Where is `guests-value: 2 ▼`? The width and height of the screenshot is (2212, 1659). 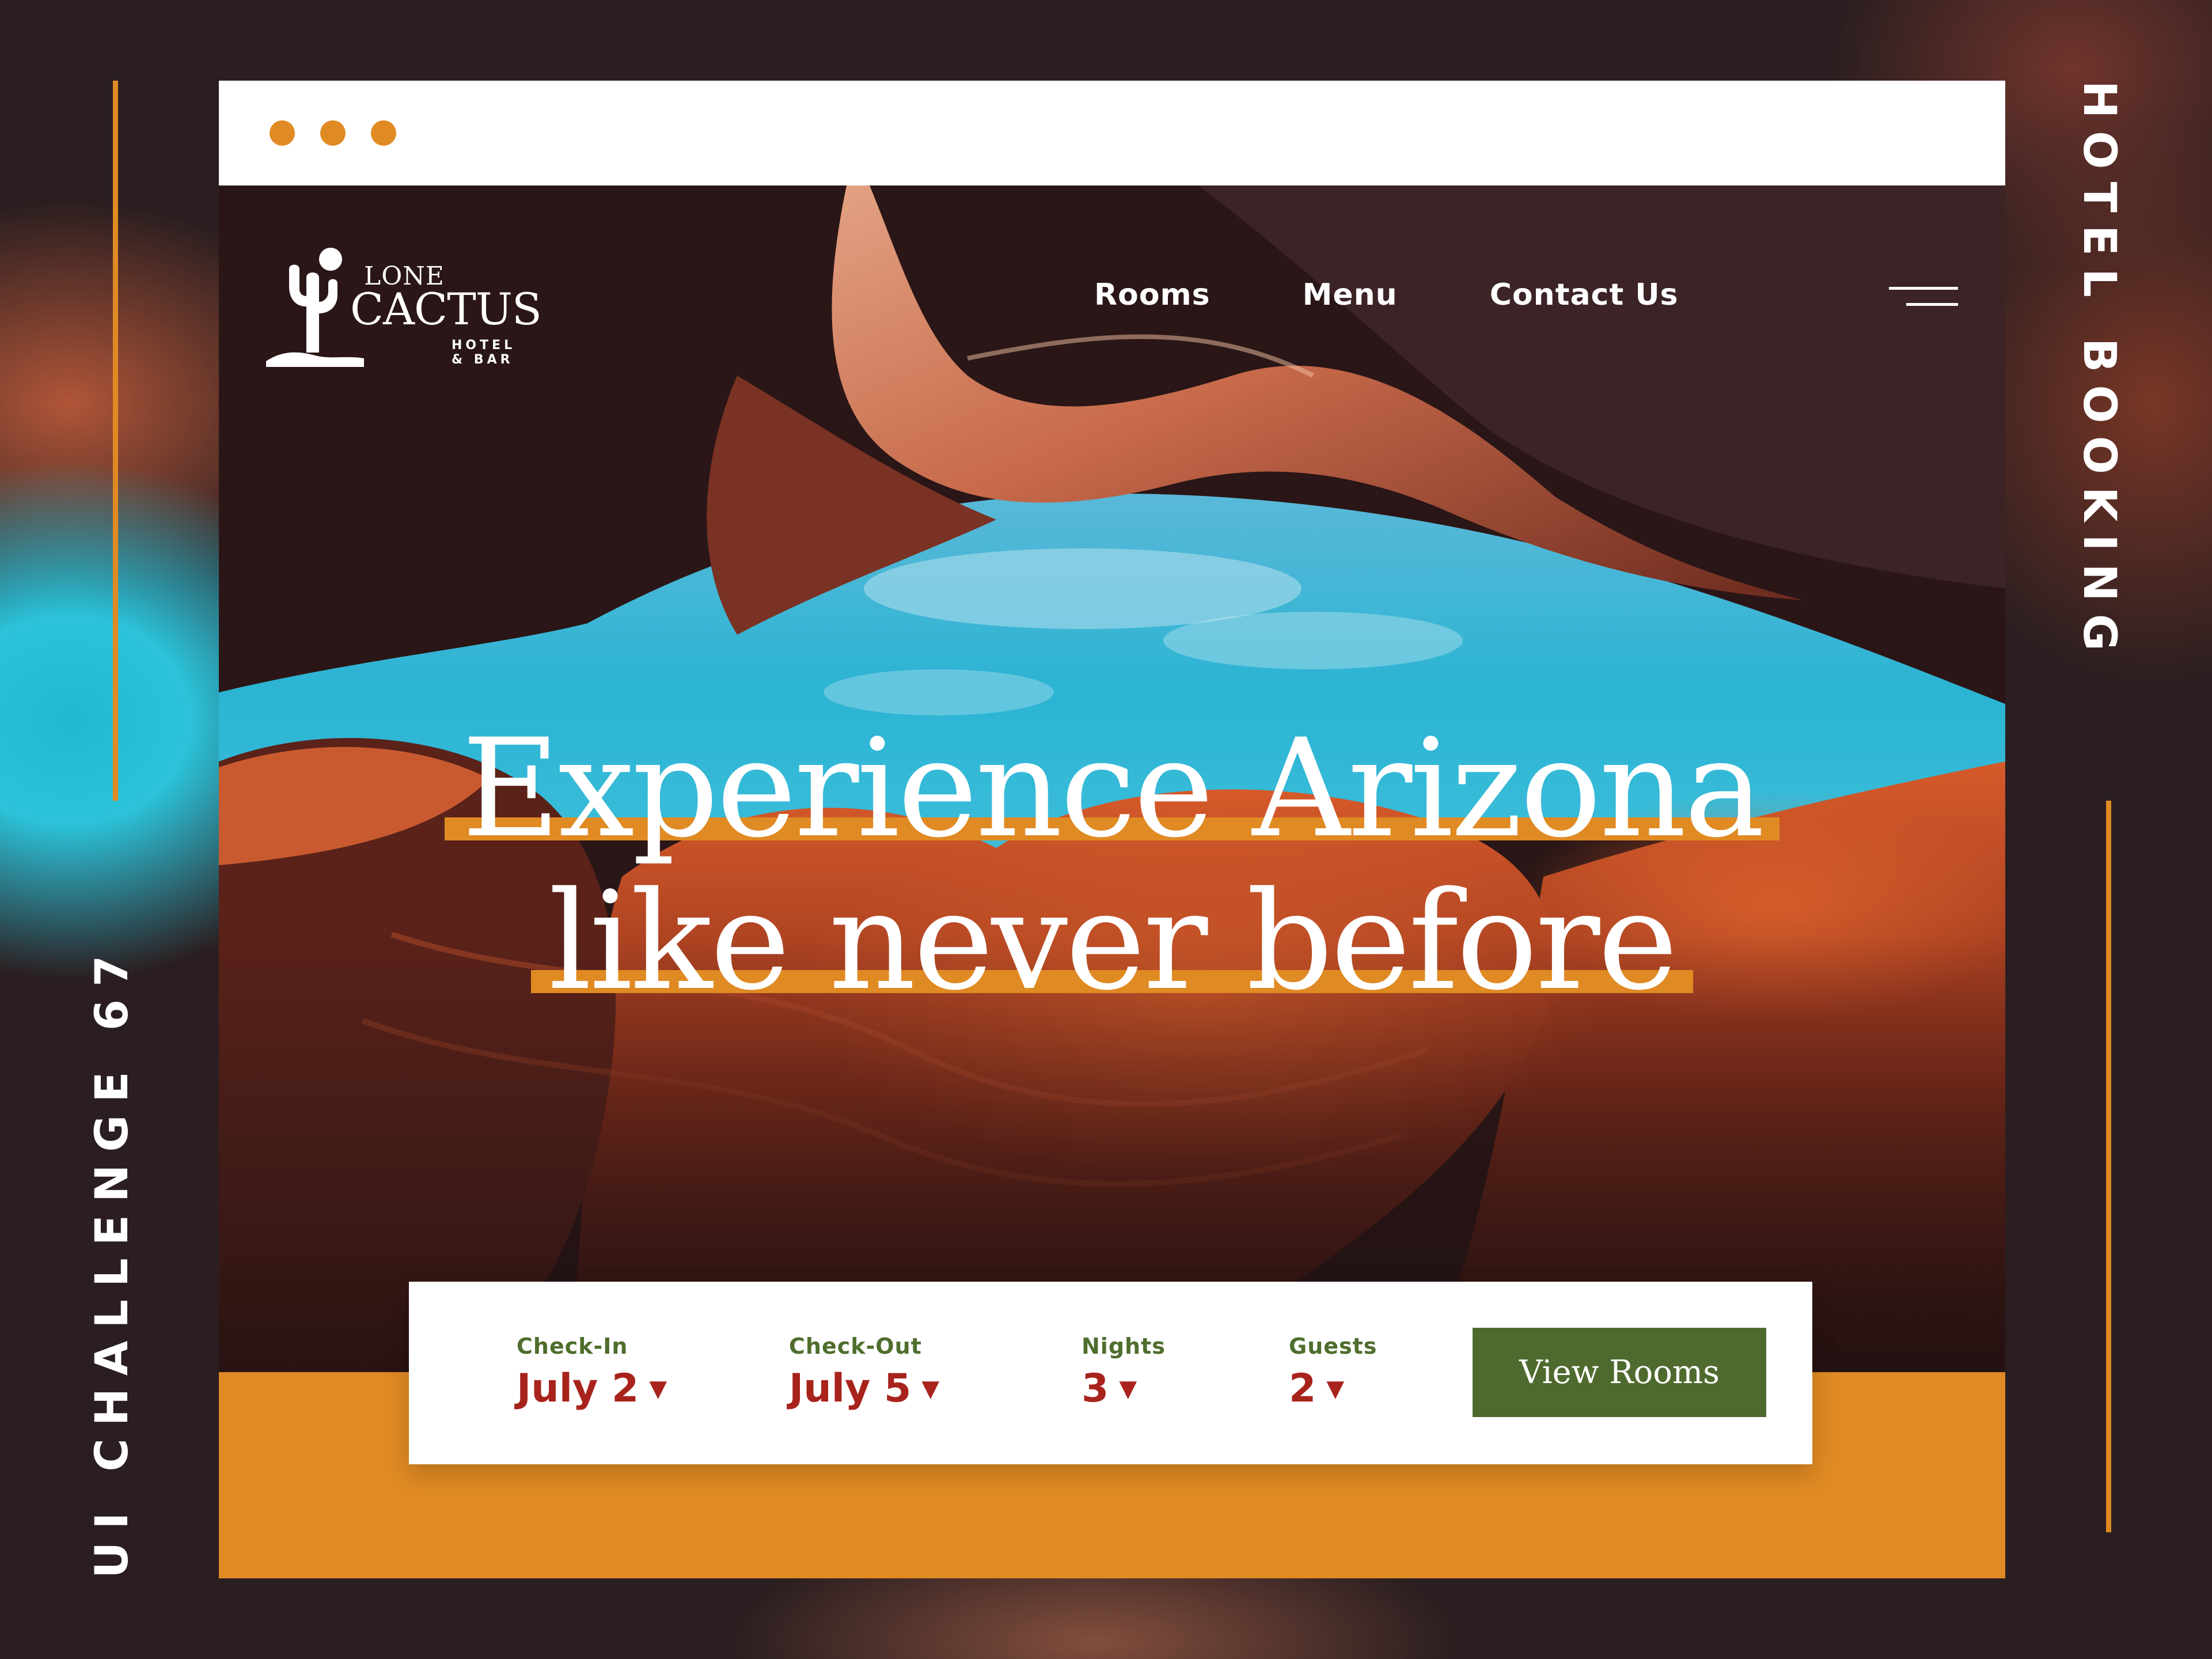 guests-value: 2 ▼ is located at coordinates (1333, 1388).